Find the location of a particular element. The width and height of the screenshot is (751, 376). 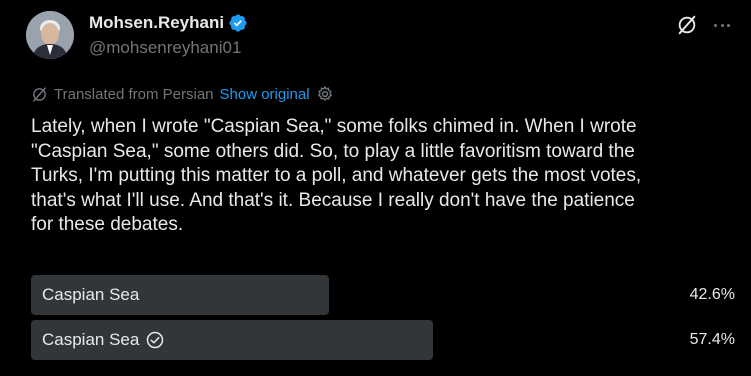

author-name-row: Mohsen.Reyhani is located at coordinates (168, 23).